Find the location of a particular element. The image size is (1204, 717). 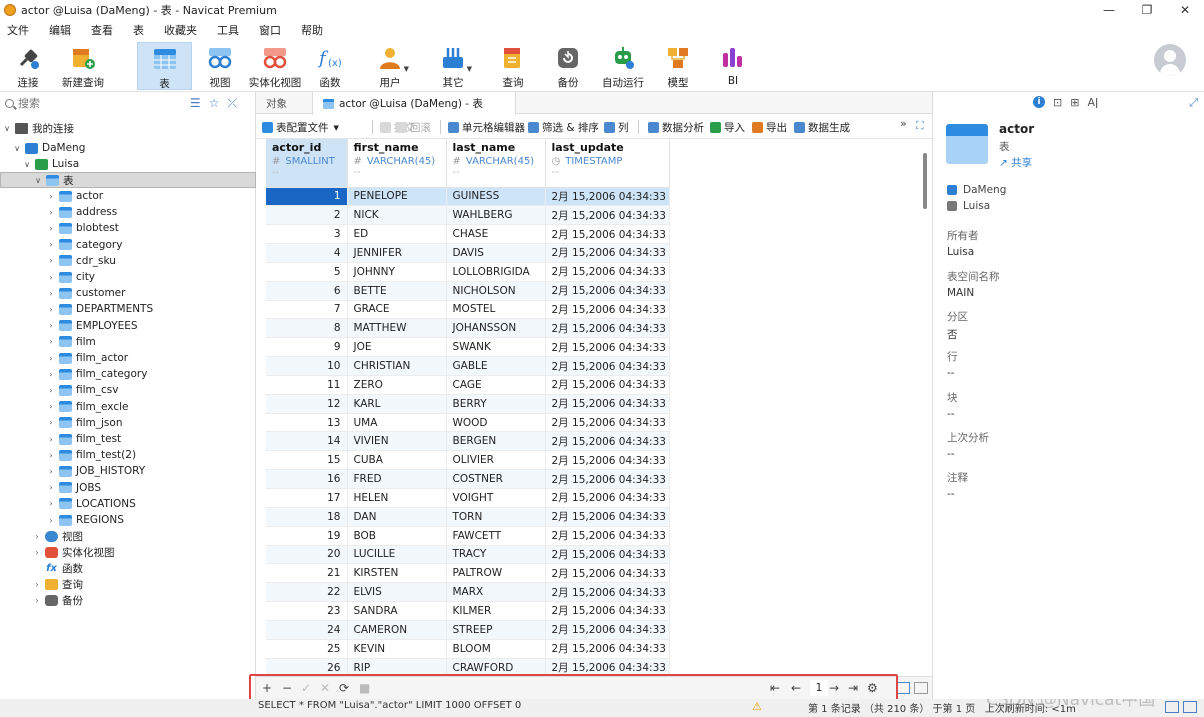

table-cell: CHASE is located at coordinates (496, 234).